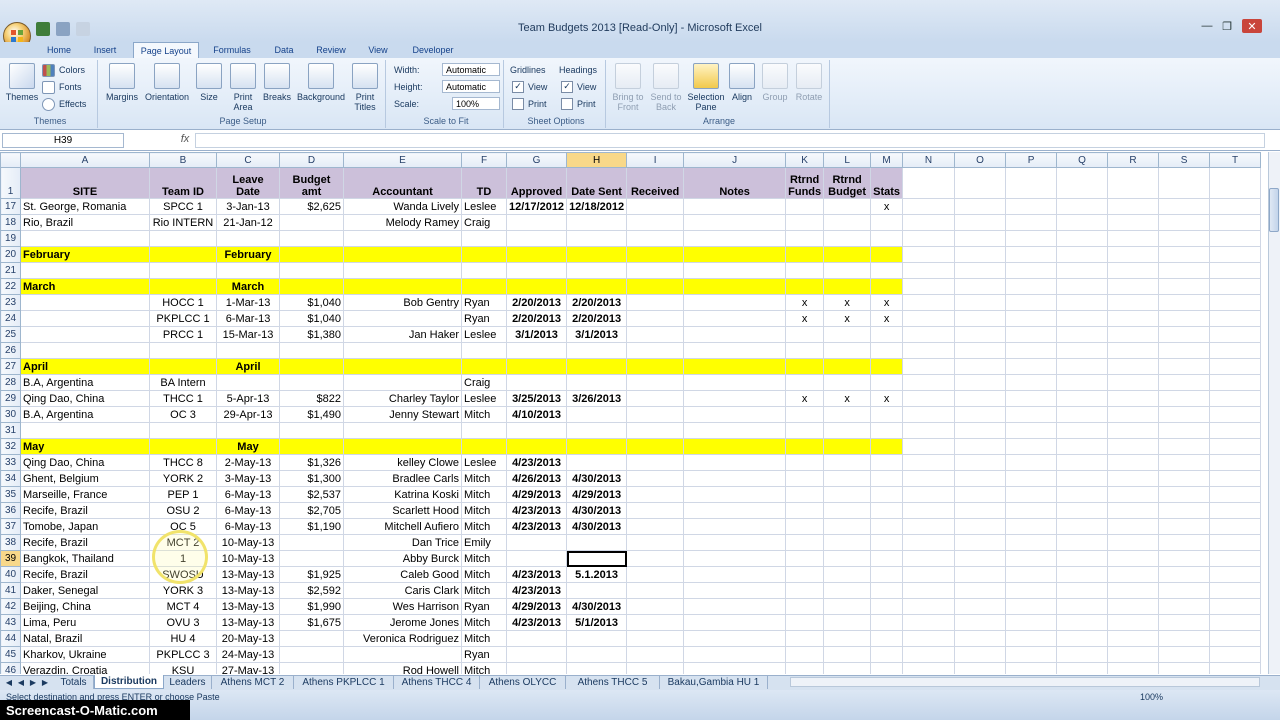 The width and height of the screenshot is (1280, 720). I want to click on tab-developer: Developer, so click(433, 50).